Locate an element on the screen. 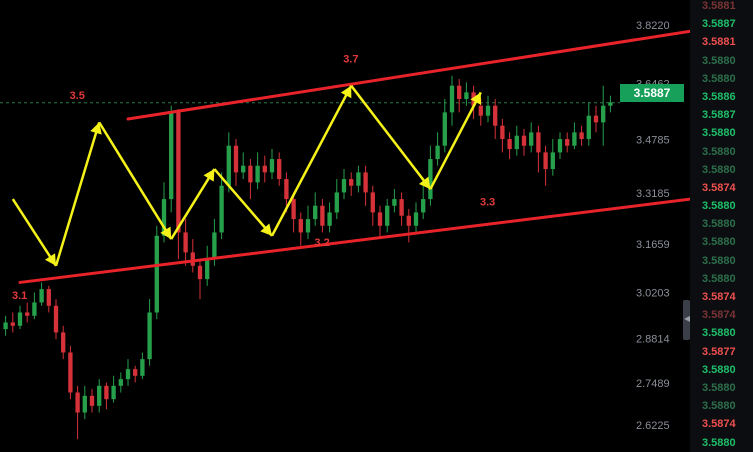 This screenshot has width=753, height=452. trade-price-row: 3.5877 is located at coordinates (719, 351).